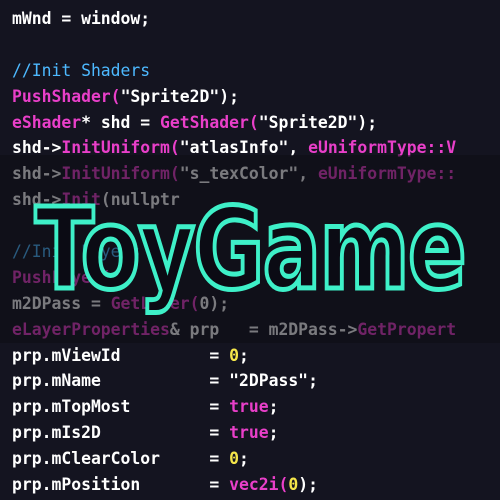 The image size is (500, 500). I want to click on code-token: prp.mIs2D =, so click(121, 433).